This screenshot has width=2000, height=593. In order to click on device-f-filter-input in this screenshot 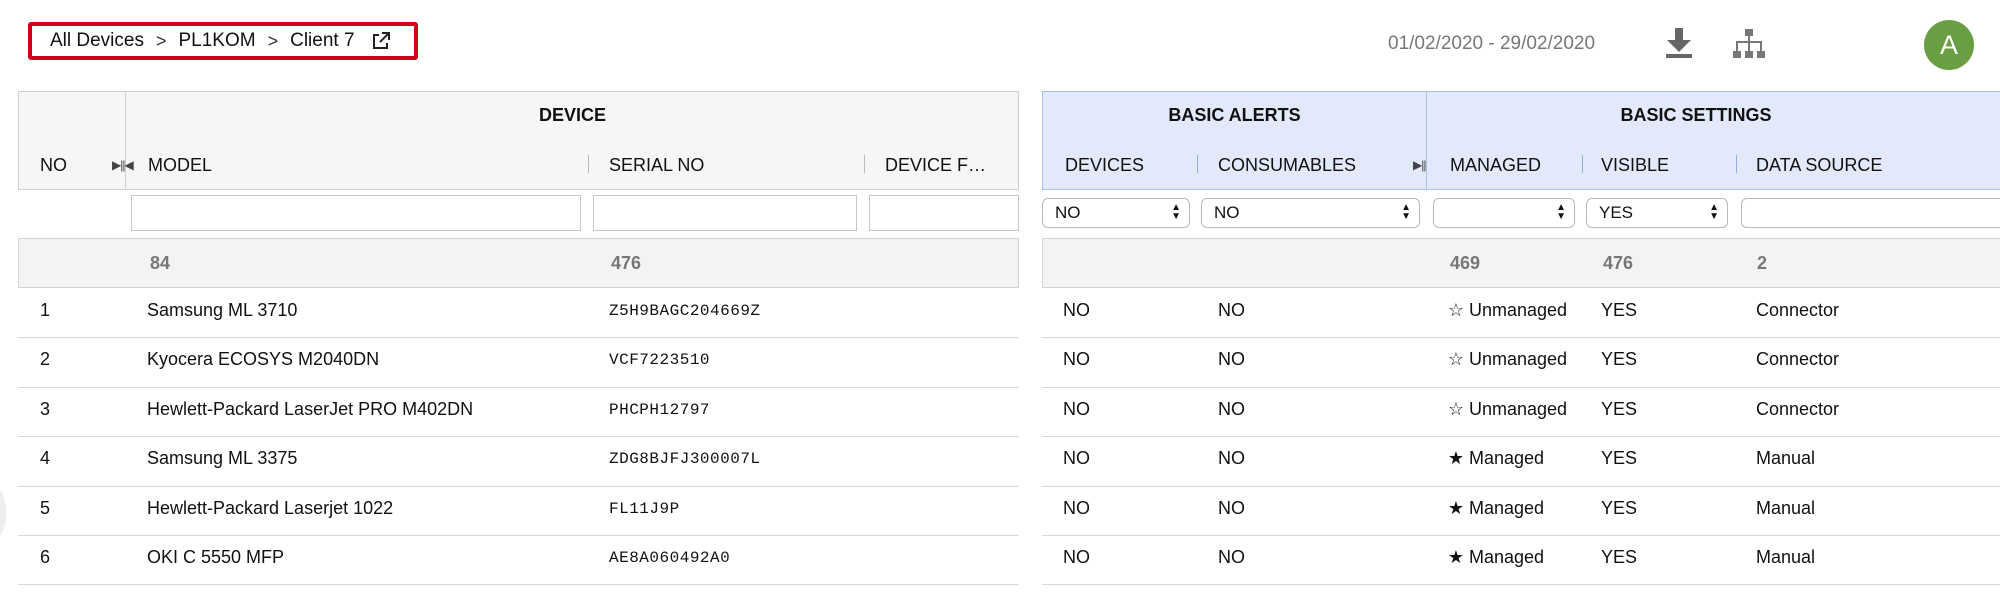, I will do `click(944, 213)`.